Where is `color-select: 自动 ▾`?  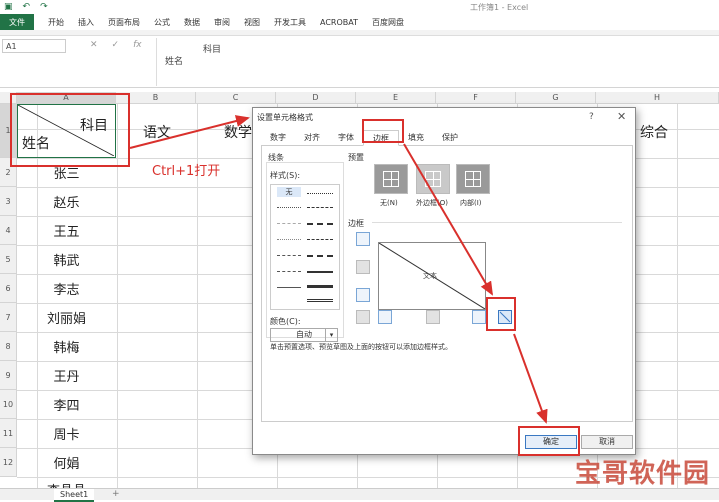 color-select: 自动 ▾ is located at coordinates (304, 335).